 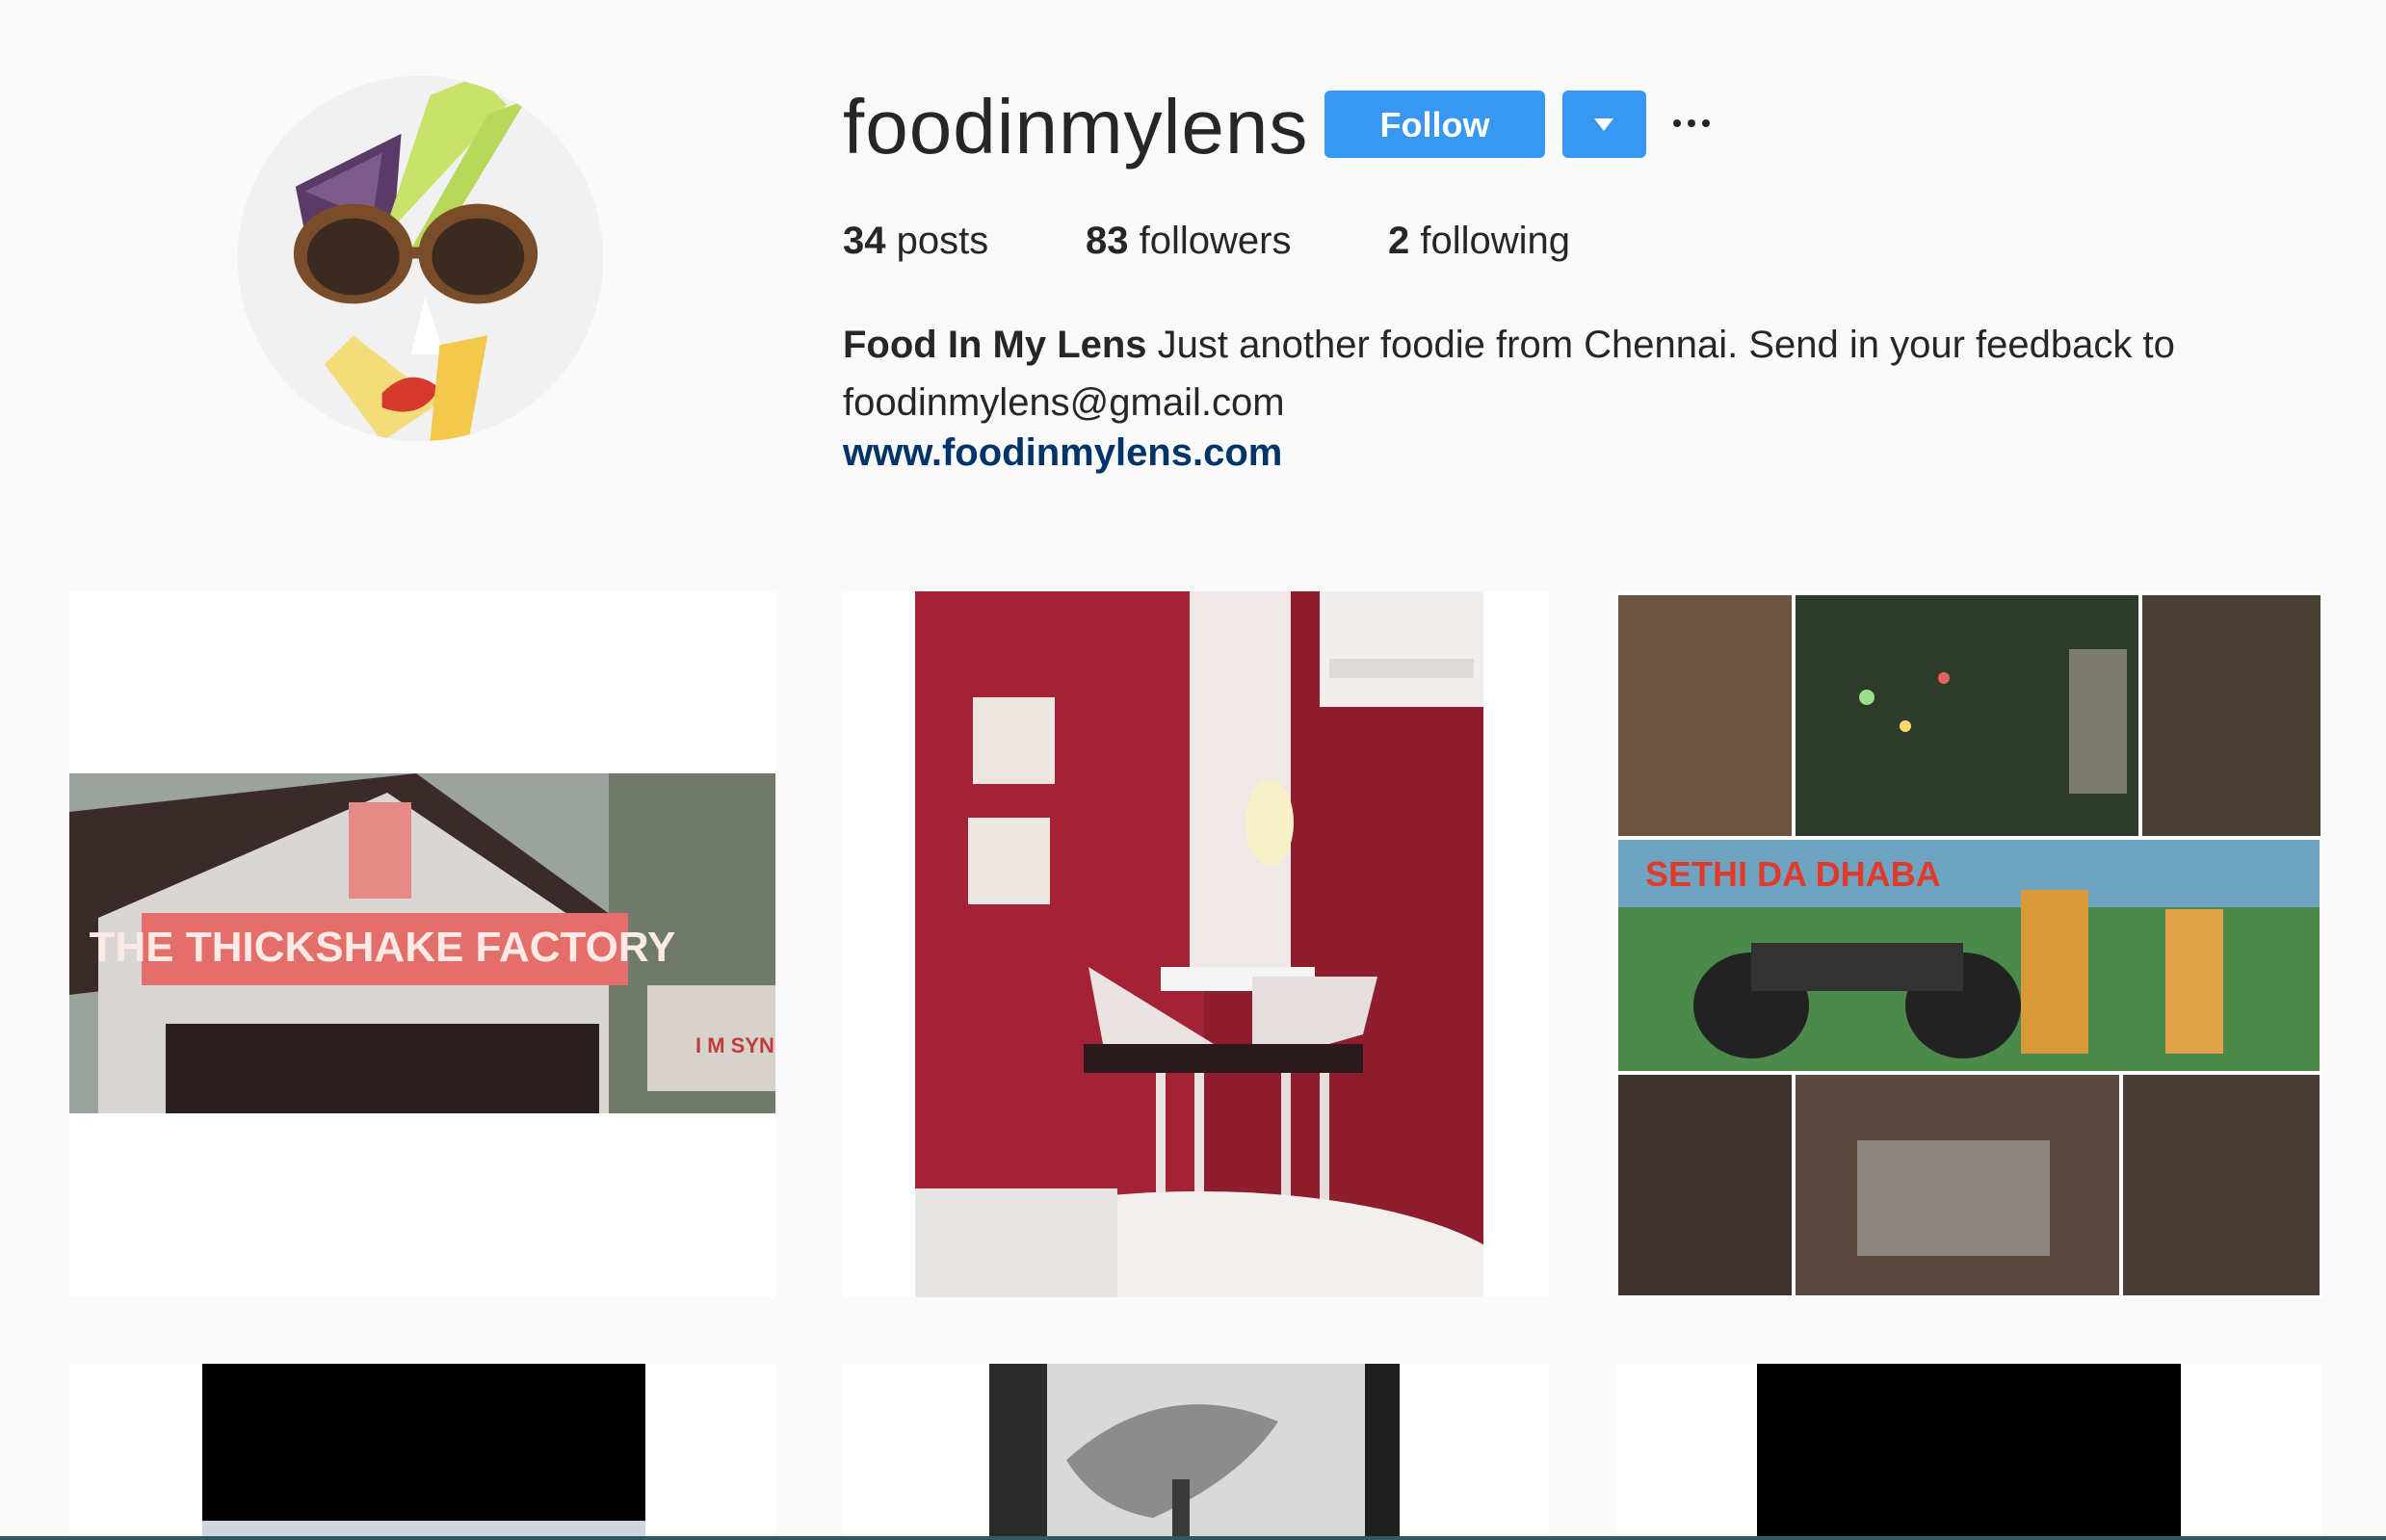 What do you see at coordinates (1193, 1538) in the screenshot?
I see `bottom-edge` at bounding box center [1193, 1538].